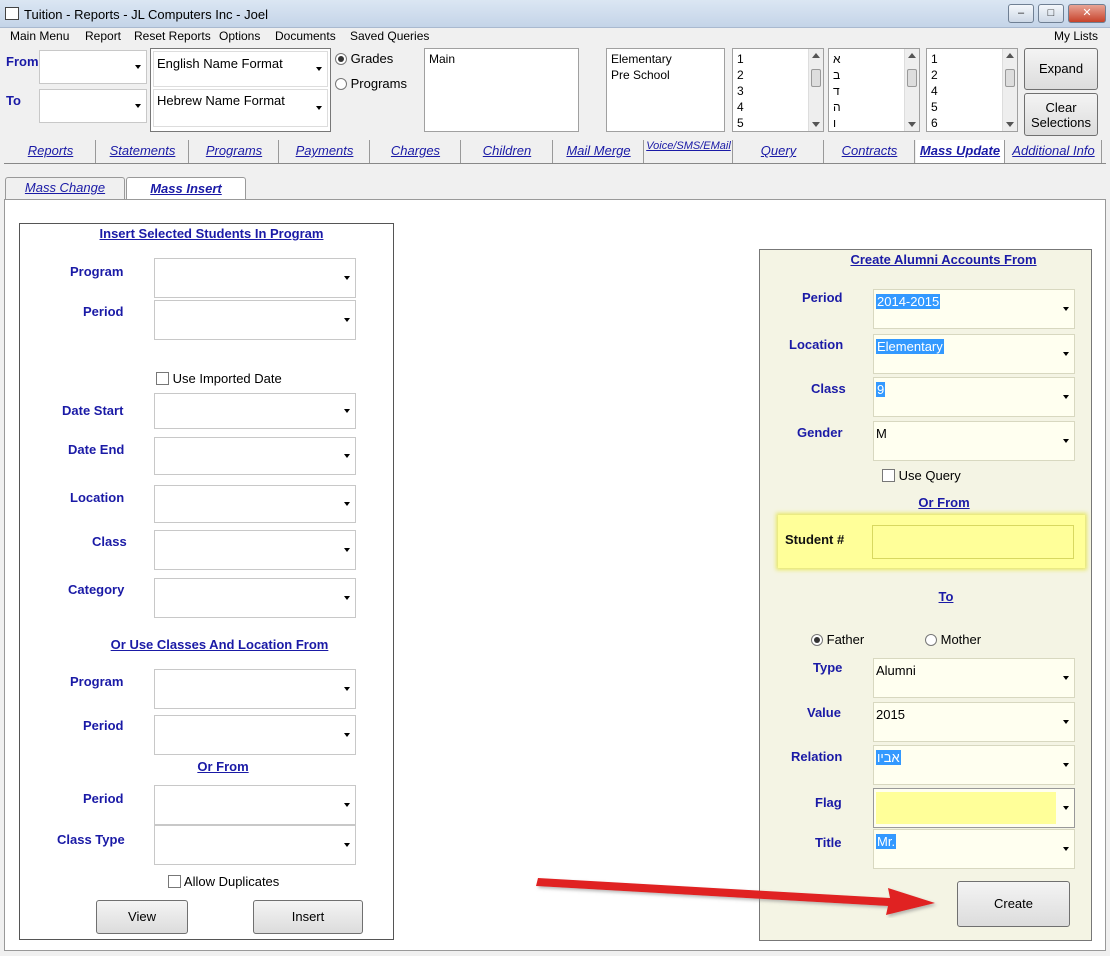 Image resolution: width=1110 pixels, height=956 pixels. What do you see at coordinates (974, 722) in the screenshot?
I see `value-combo: 2015` at bounding box center [974, 722].